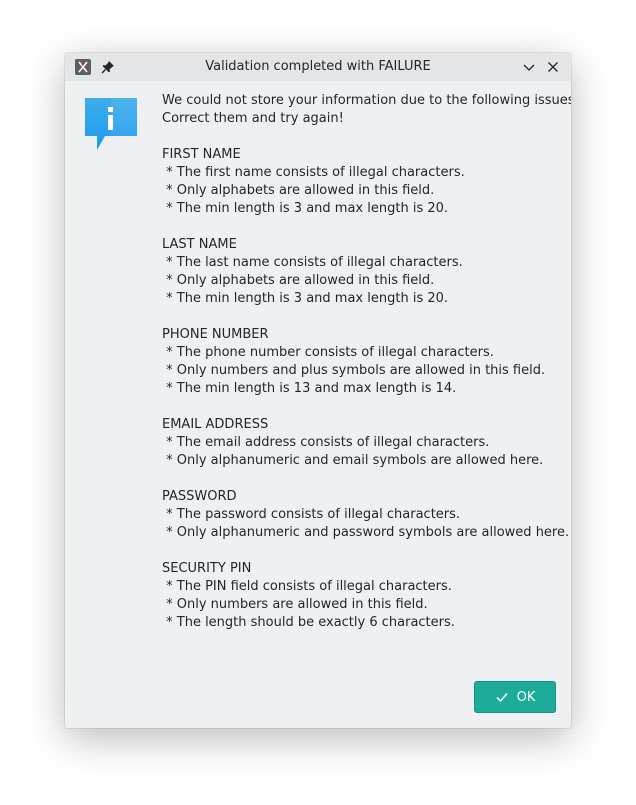 The image size is (636, 805). Describe the element at coordinates (502, 697) in the screenshot. I see `checkmark-icon` at that location.